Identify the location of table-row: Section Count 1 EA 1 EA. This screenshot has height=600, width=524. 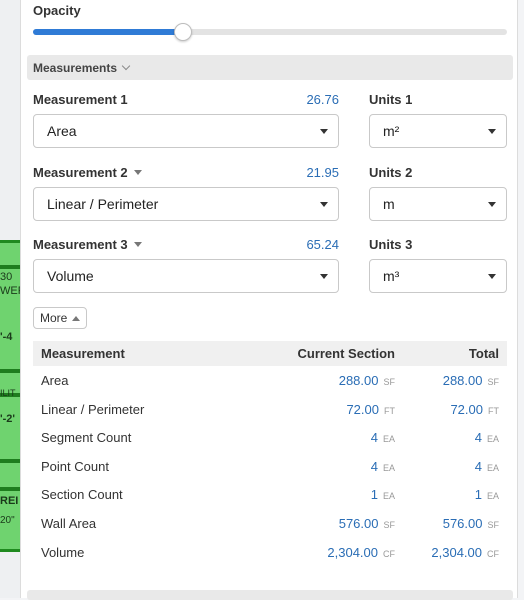
(270, 494).